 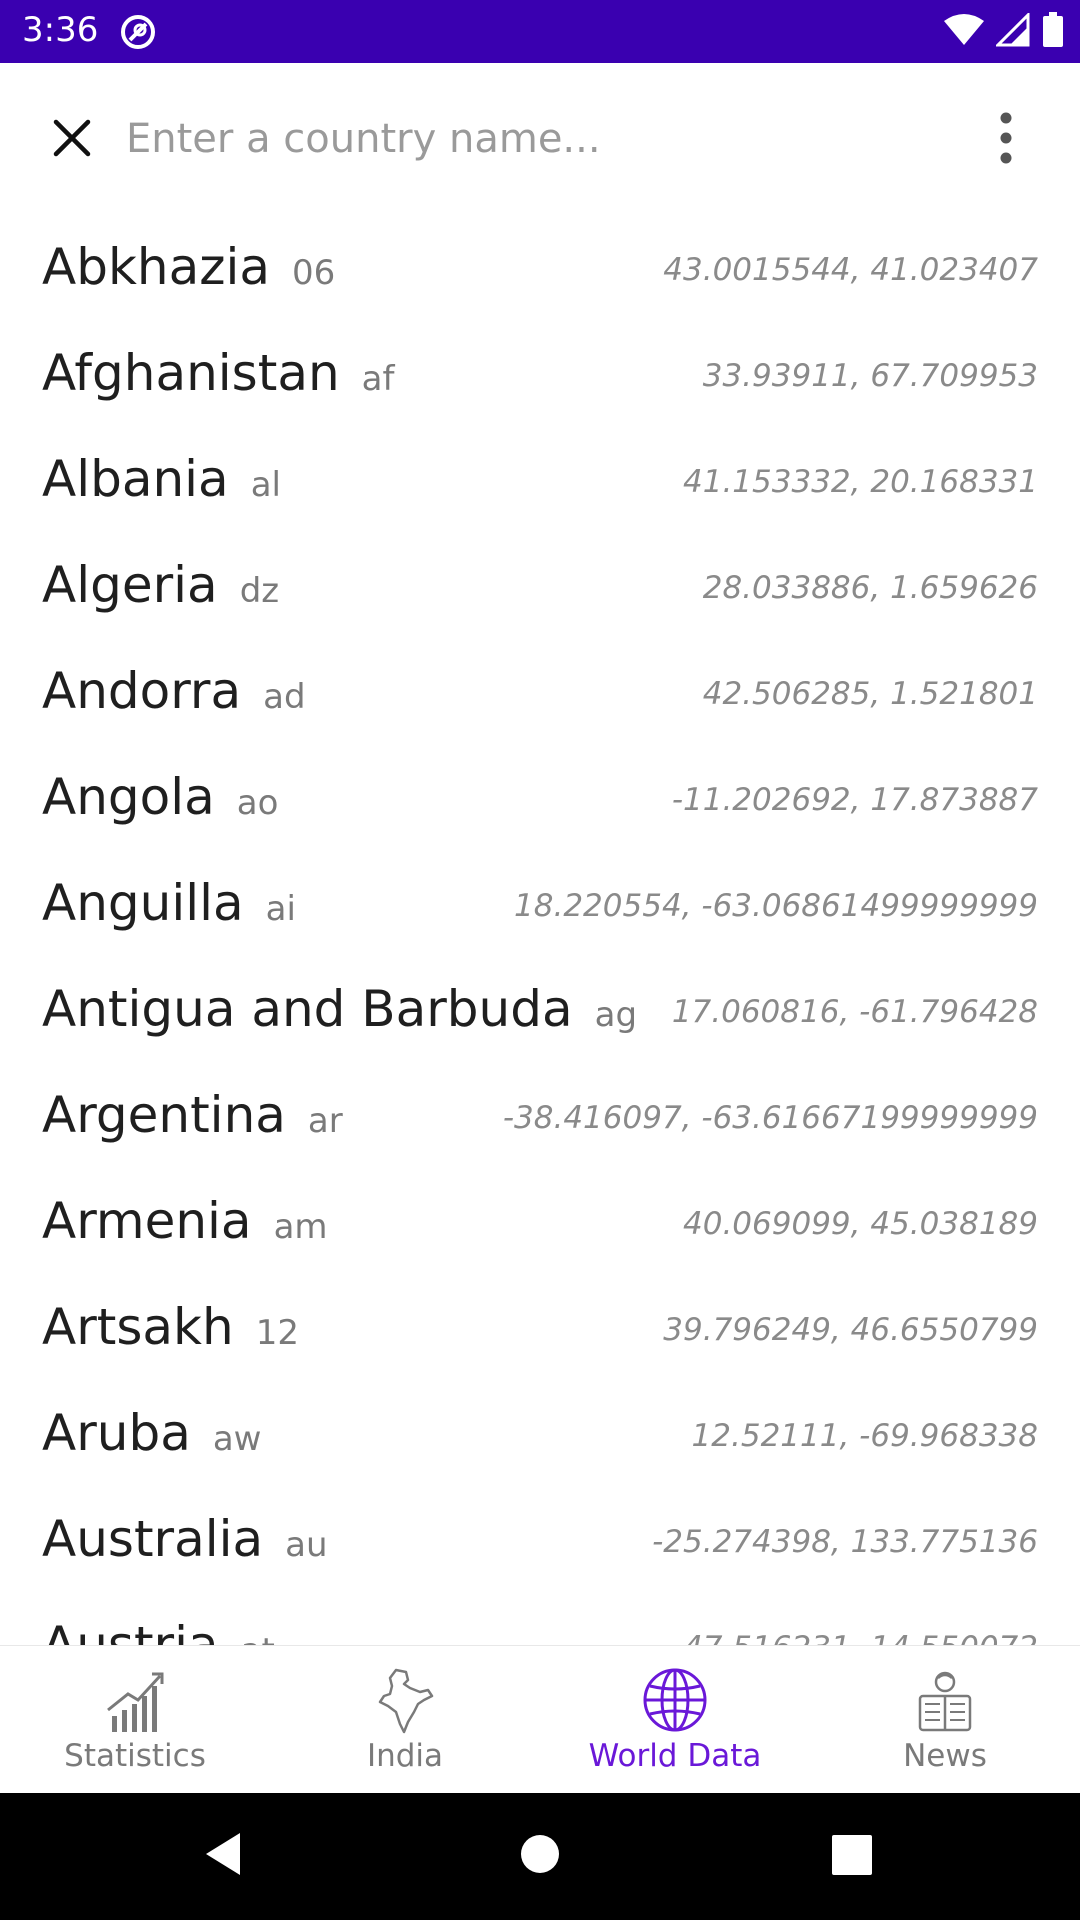 What do you see at coordinates (406, 1701) in the screenshot?
I see `india-map-icon` at bounding box center [406, 1701].